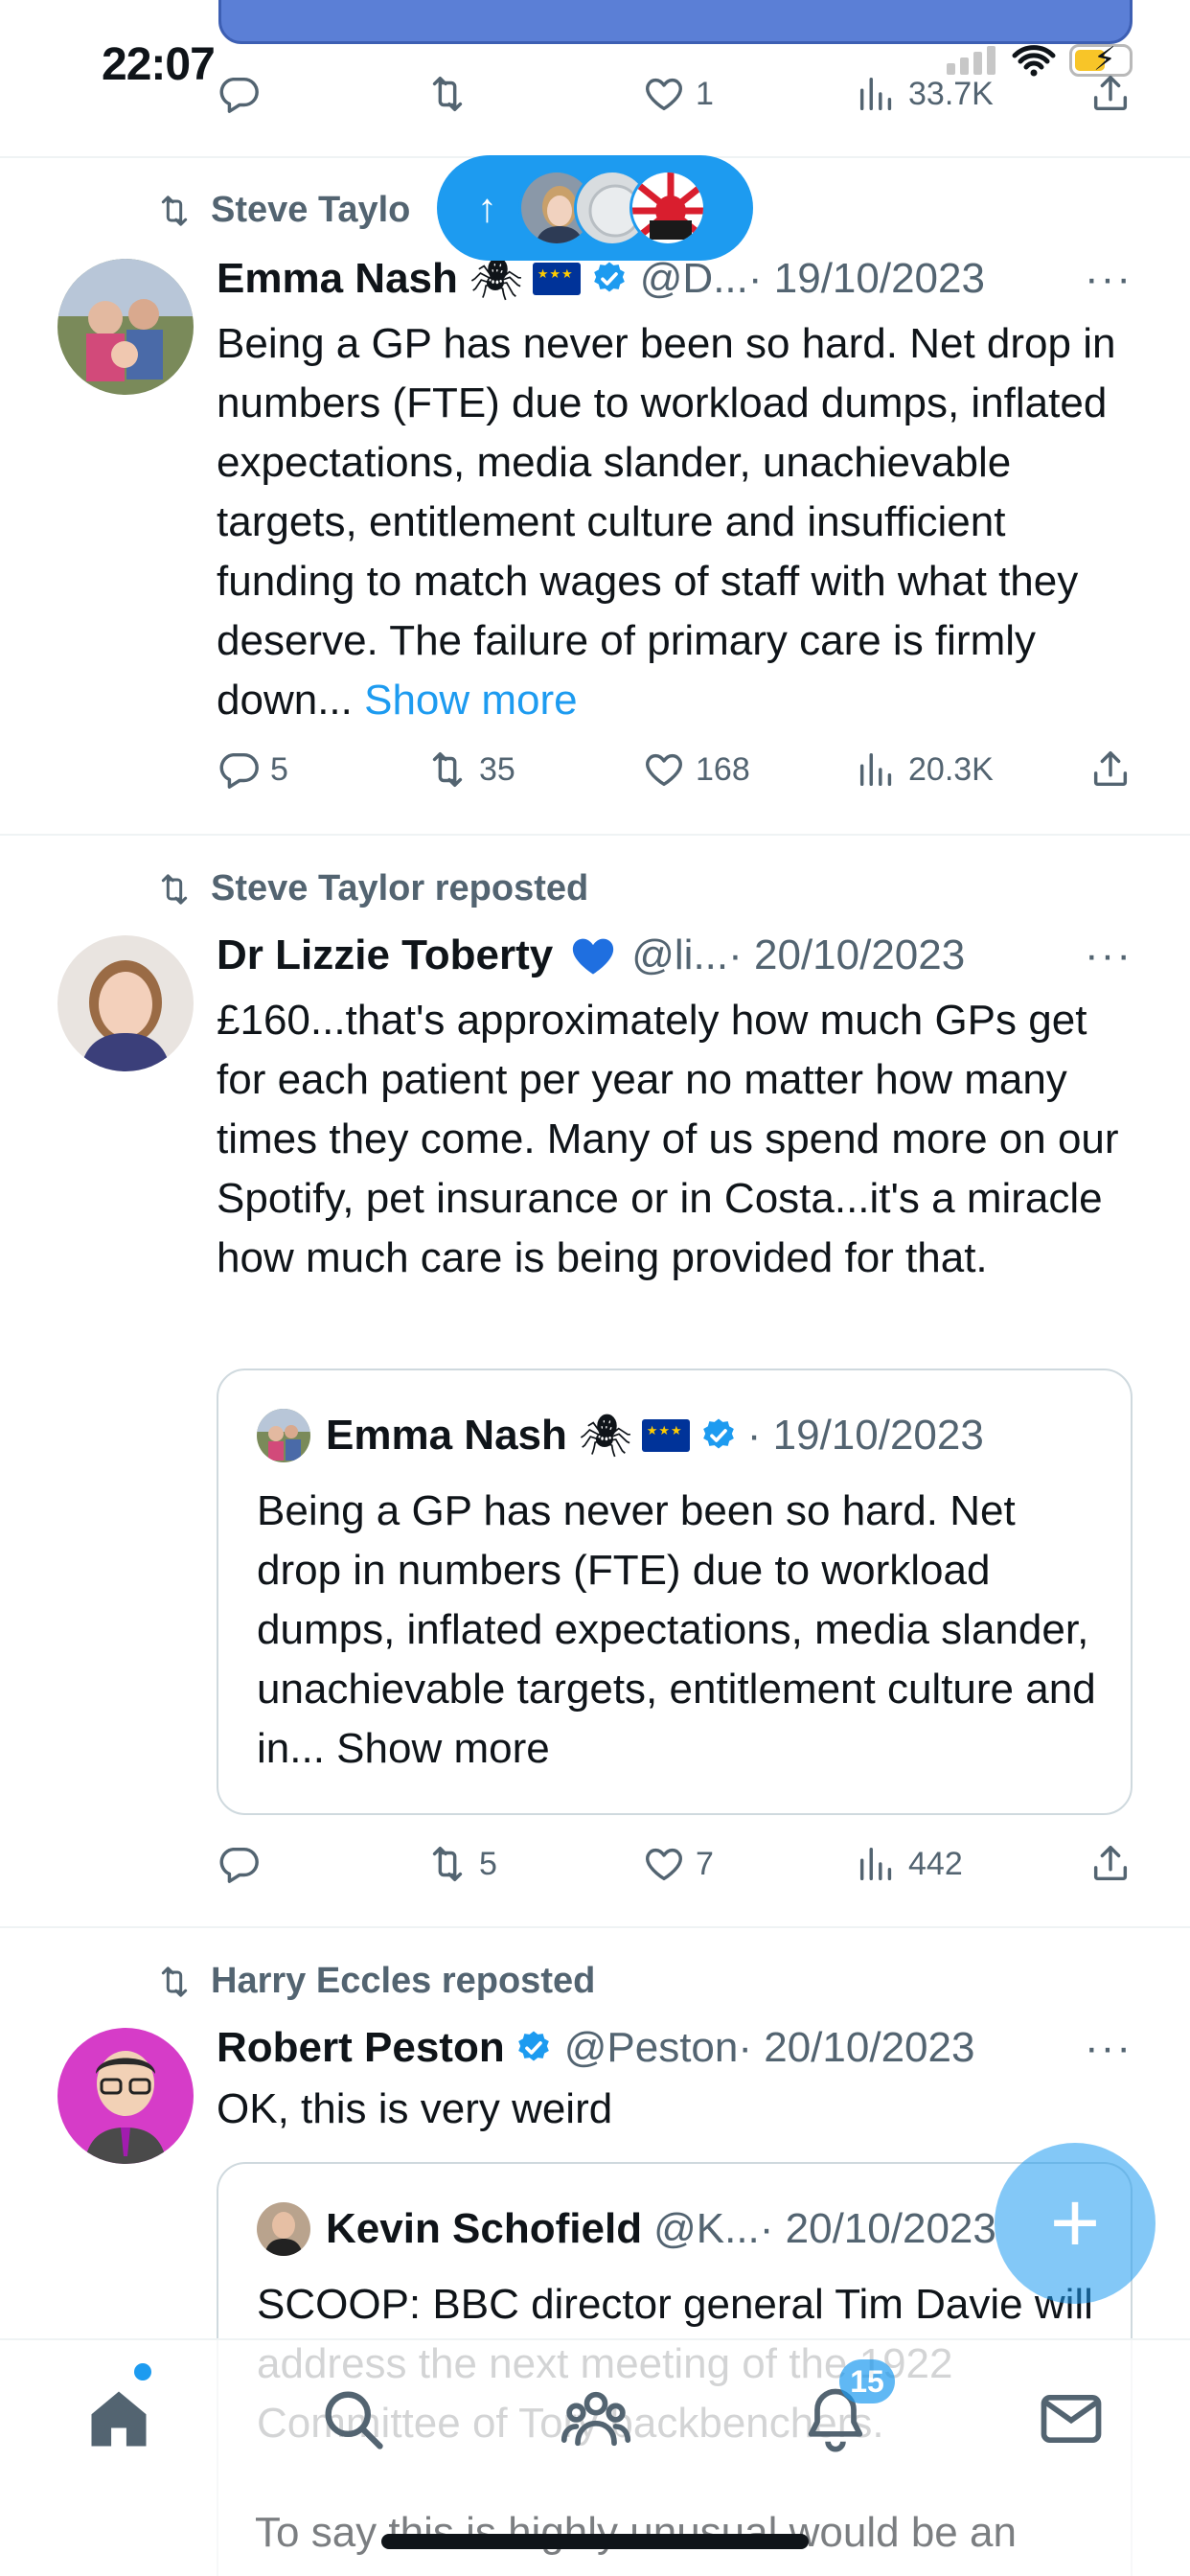 Image resolution: width=1190 pixels, height=2576 pixels. I want to click on tweet-actions: 5 35 168 20.3K, so click(675, 769).